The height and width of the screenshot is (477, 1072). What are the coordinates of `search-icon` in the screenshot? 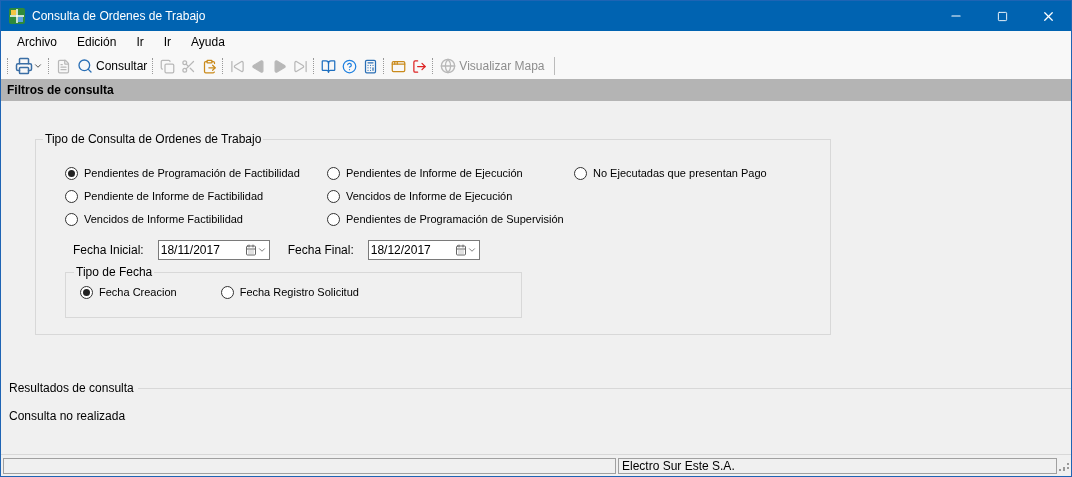 It's located at (85, 66).